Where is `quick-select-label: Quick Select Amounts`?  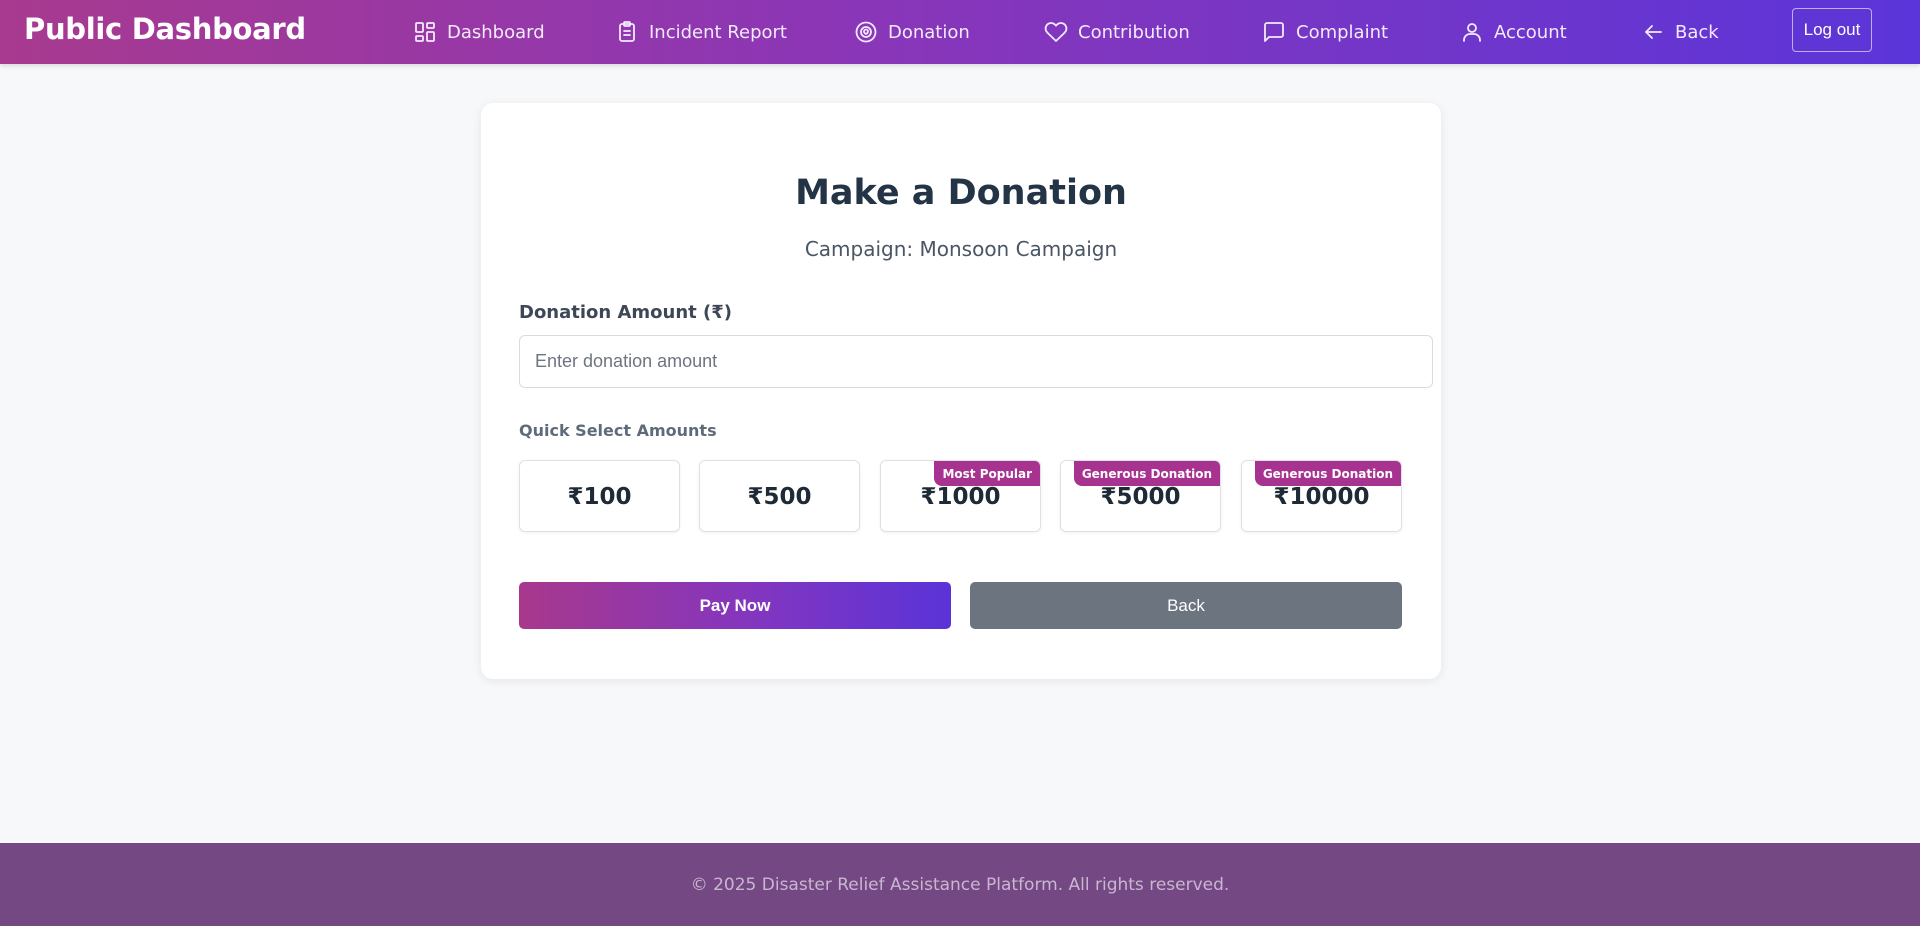
quick-select-label: Quick Select Amounts is located at coordinates (618, 430).